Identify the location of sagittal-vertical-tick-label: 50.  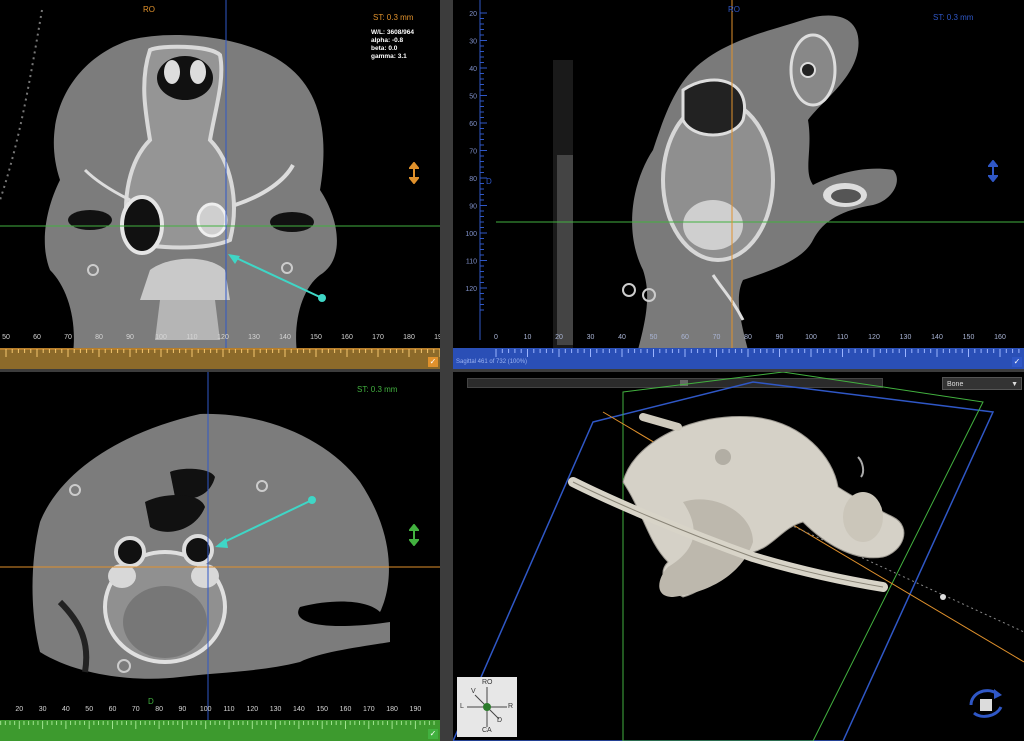
(473, 97).